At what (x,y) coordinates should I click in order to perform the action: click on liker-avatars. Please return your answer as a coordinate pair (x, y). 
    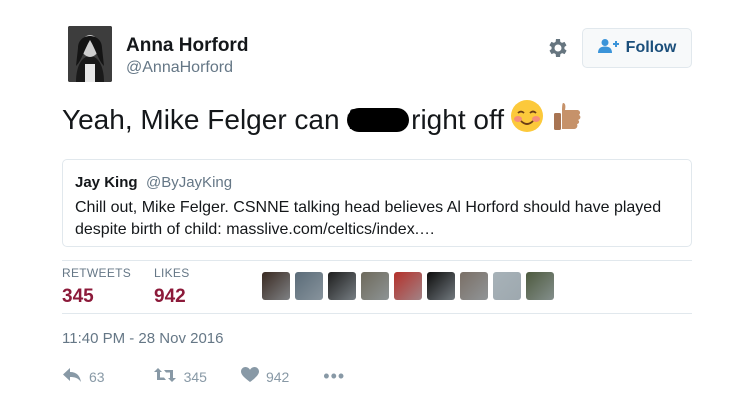
    Looking at the image, I should click on (408, 286).